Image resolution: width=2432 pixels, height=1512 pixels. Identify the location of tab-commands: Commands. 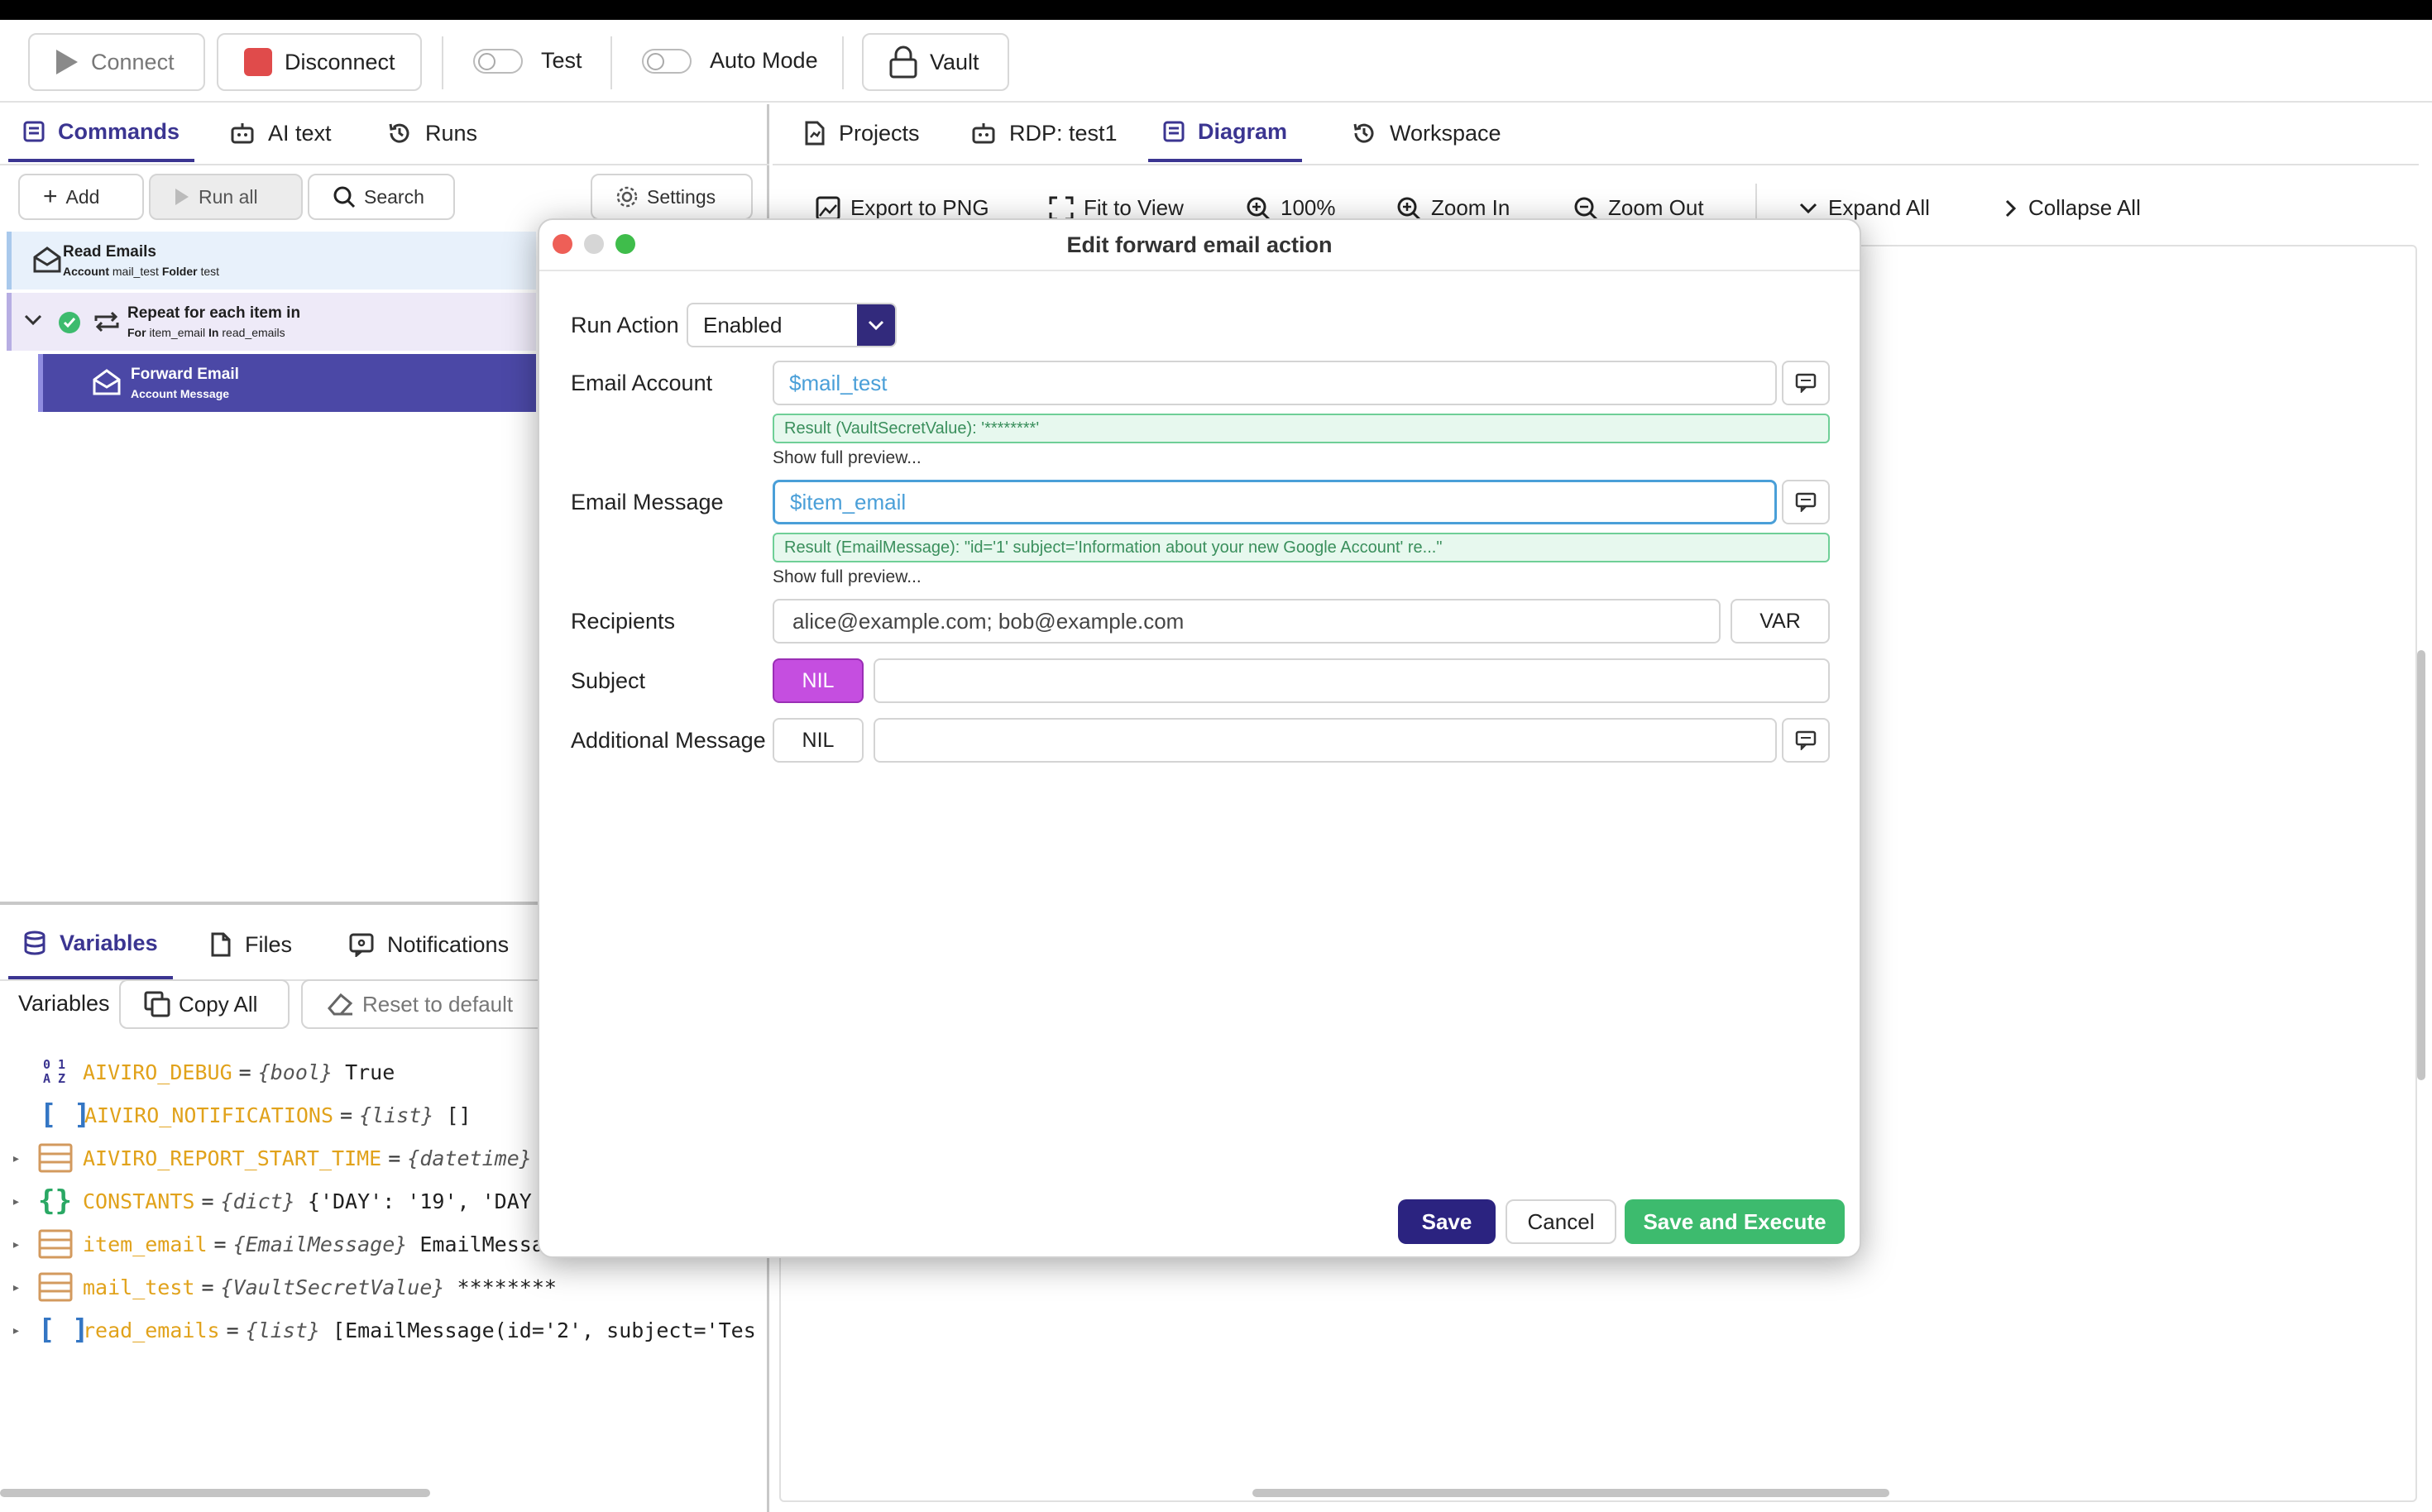
(101, 133).